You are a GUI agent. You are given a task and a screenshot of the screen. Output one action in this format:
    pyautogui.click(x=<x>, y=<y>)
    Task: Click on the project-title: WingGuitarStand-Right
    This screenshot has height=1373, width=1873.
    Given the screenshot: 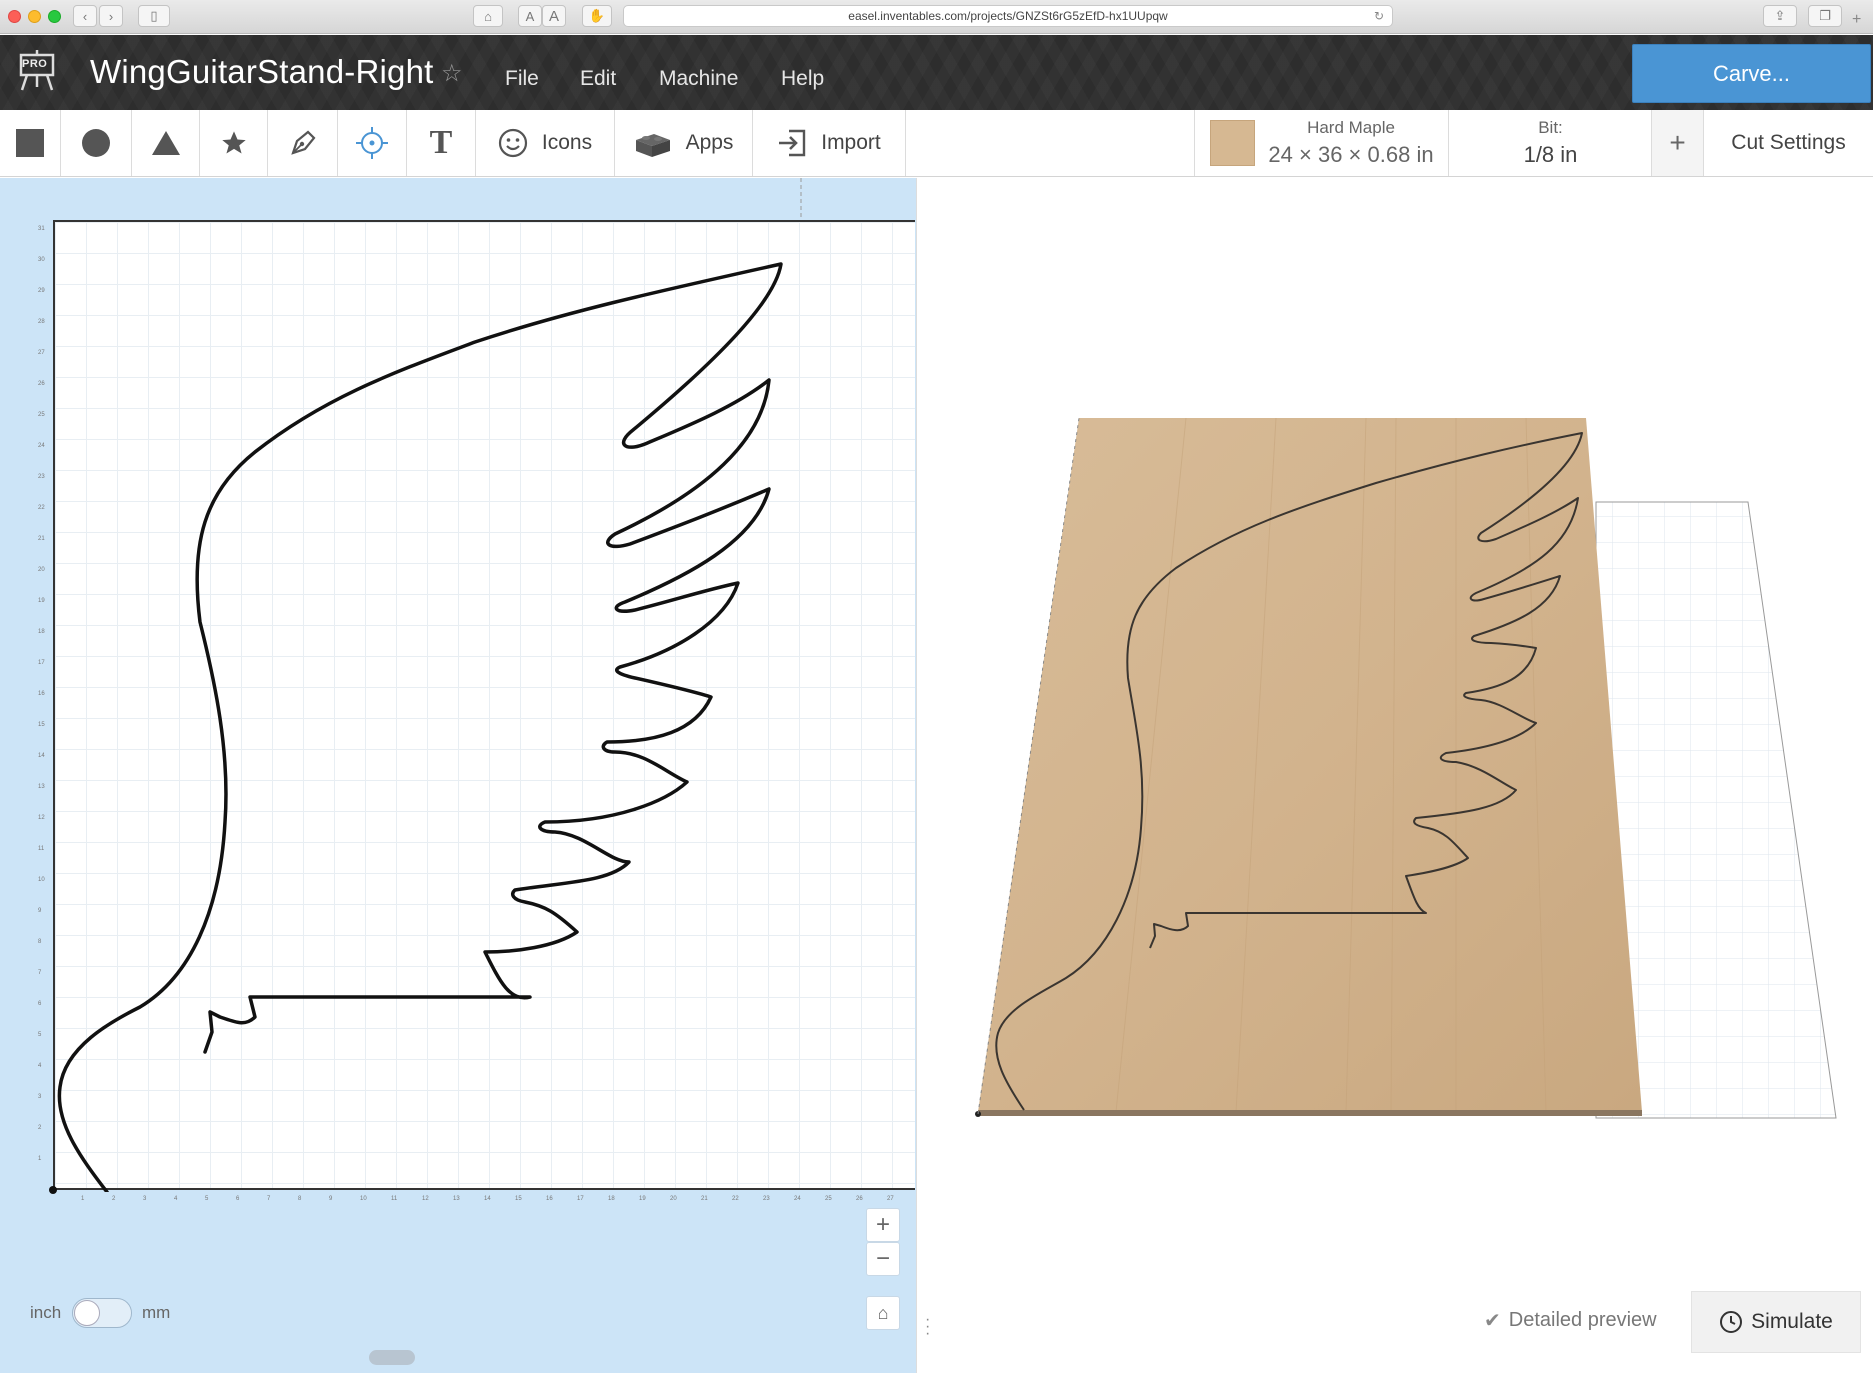 What is the action you would take?
    pyautogui.click(x=262, y=72)
    